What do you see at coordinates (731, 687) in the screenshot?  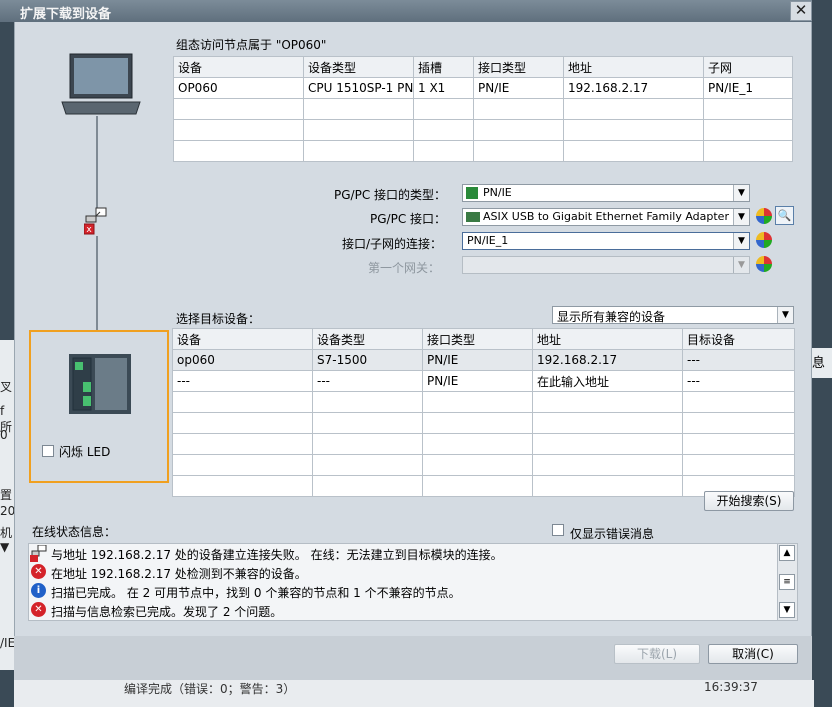 I see `bg-time-text: 16:39:37` at bounding box center [731, 687].